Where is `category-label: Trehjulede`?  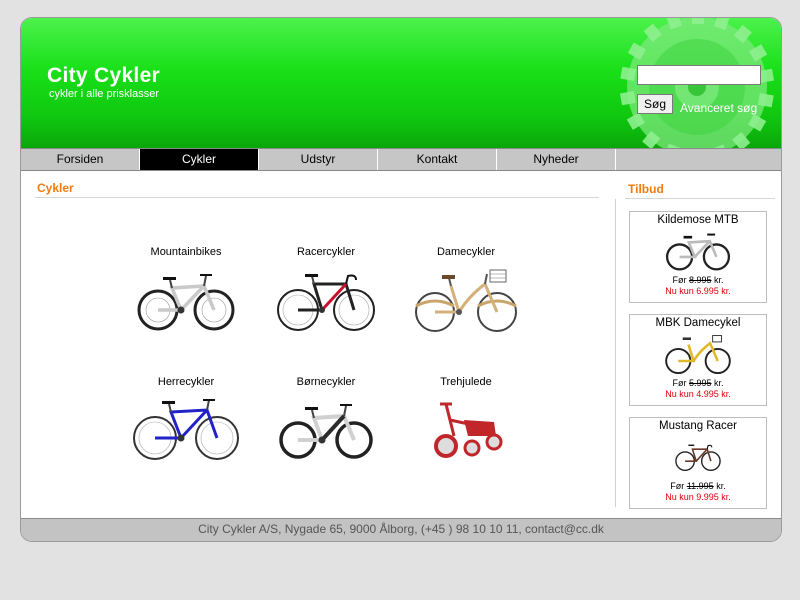 category-label: Trehjulede is located at coordinates (466, 382).